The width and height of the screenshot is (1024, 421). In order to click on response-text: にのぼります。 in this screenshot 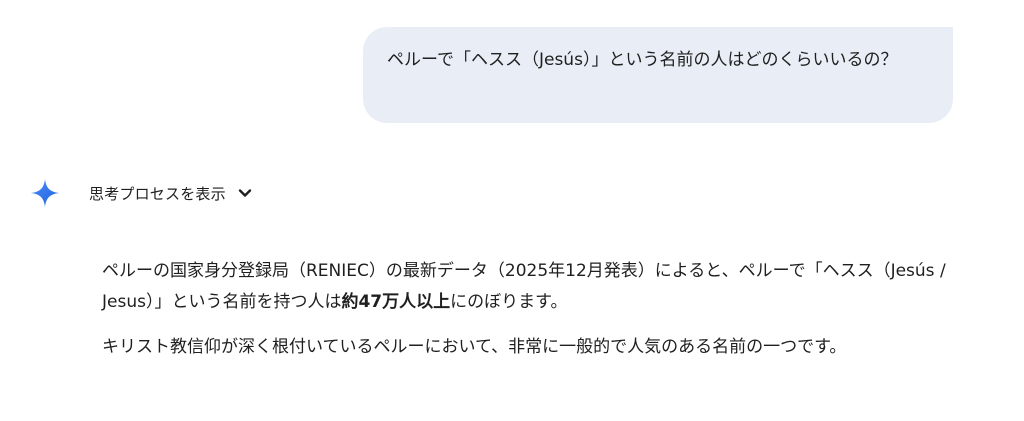, I will do `click(509, 302)`.